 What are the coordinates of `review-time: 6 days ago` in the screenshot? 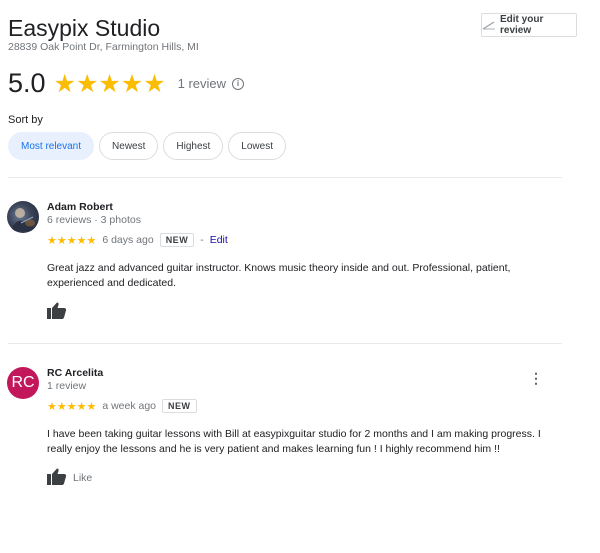 It's located at (128, 240).